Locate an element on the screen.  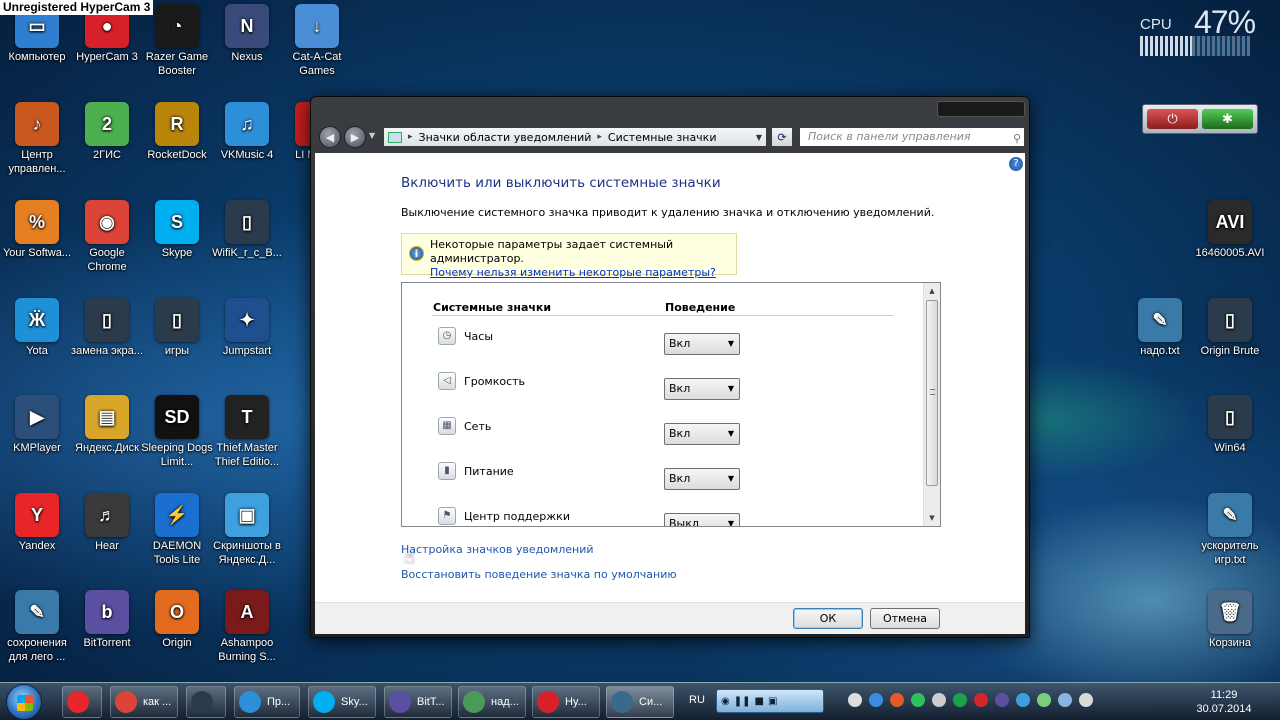
scroll-thumb is located at coordinates (932, 393).